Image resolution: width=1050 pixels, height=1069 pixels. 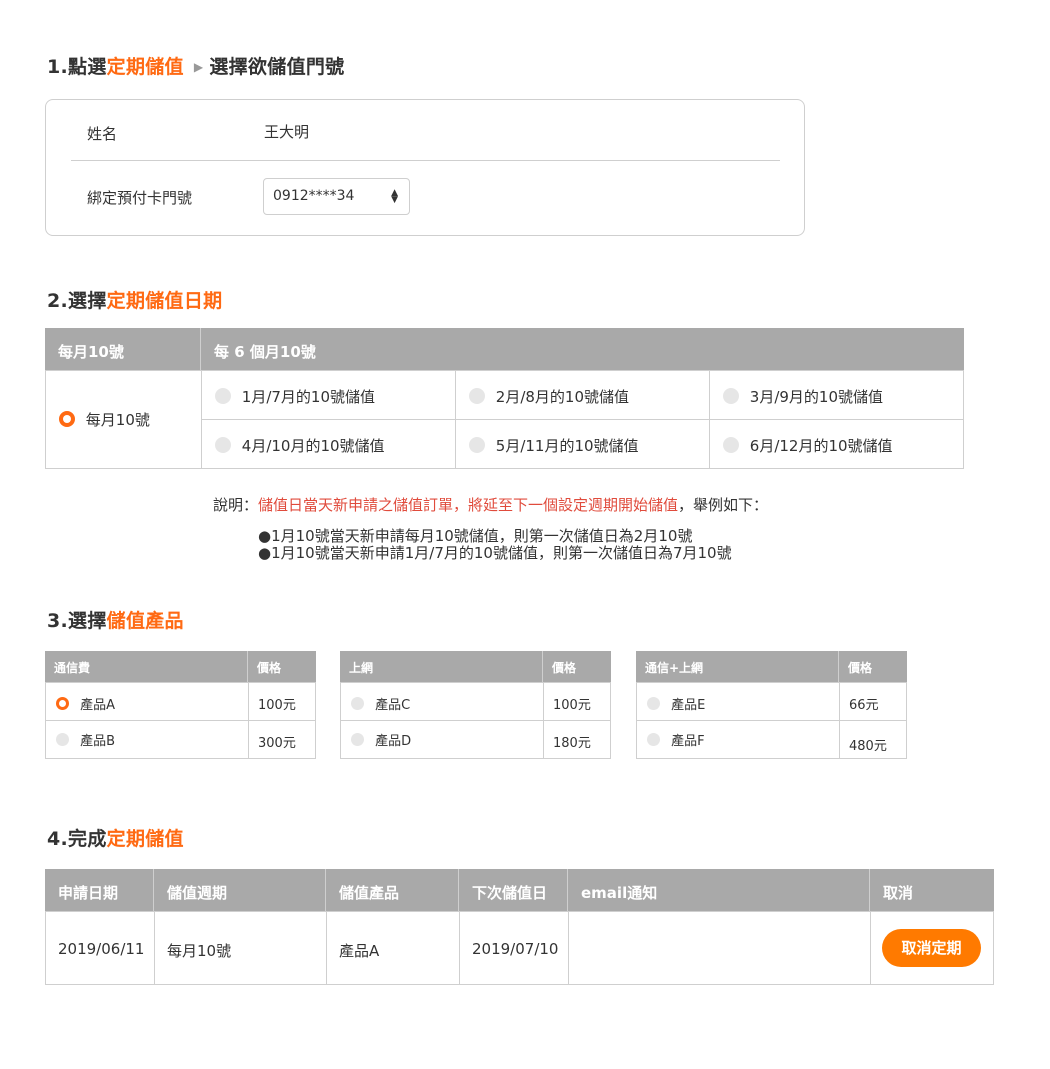 I want to click on option-apr-oct: 4月/10月的10號儲值, so click(x=328, y=444).